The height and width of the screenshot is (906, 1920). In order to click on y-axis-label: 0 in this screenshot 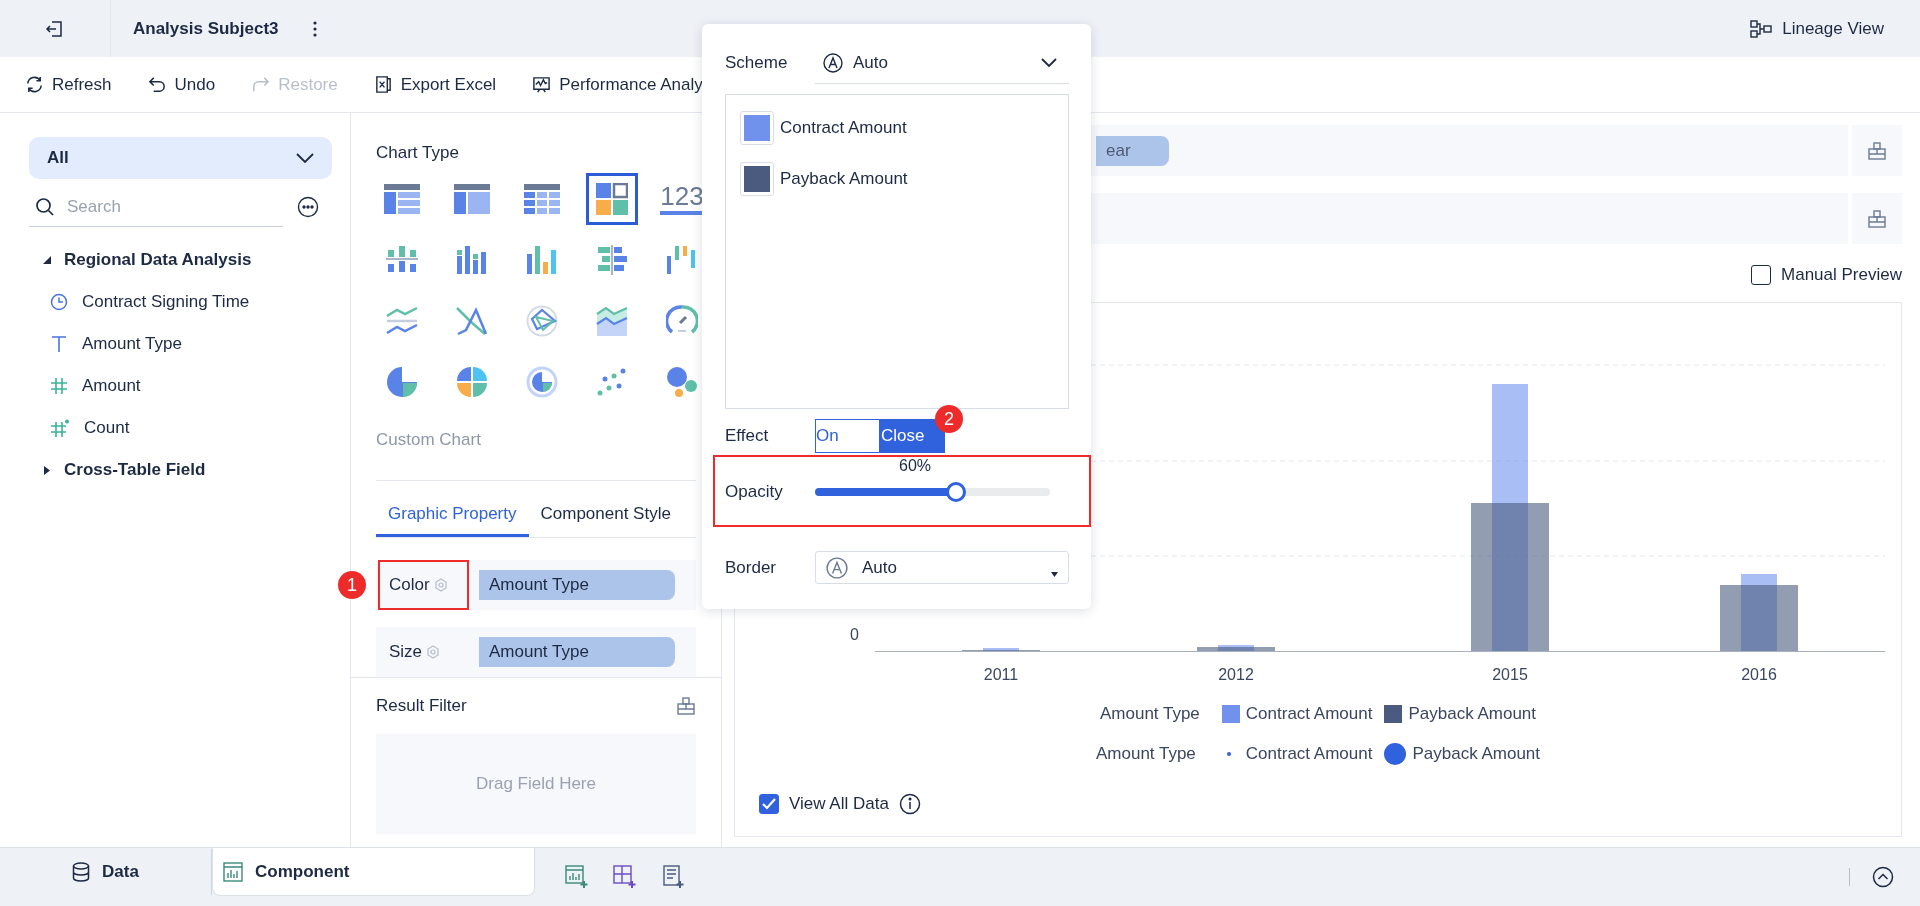, I will do `click(854, 634)`.